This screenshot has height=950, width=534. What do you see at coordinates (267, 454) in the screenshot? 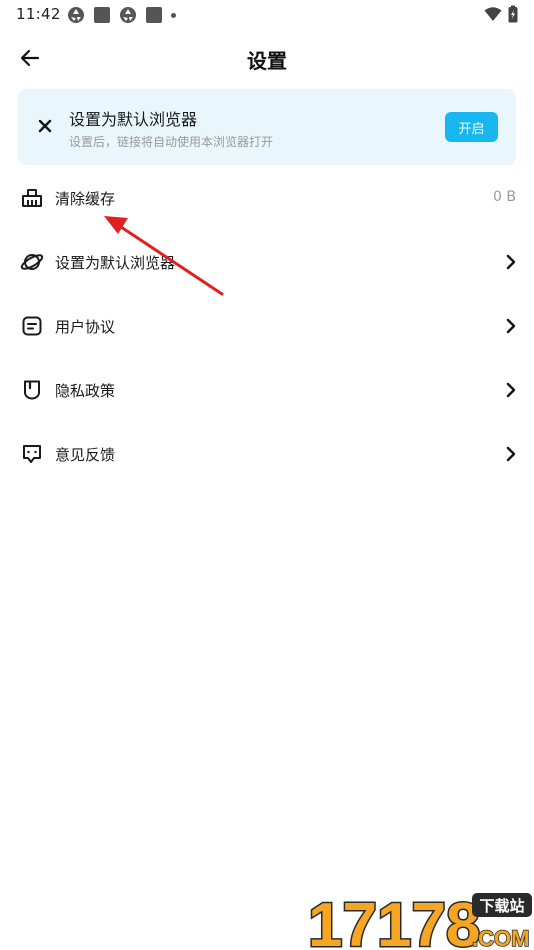
I see `settings-item-feedback: 意见反馈` at bounding box center [267, 454].